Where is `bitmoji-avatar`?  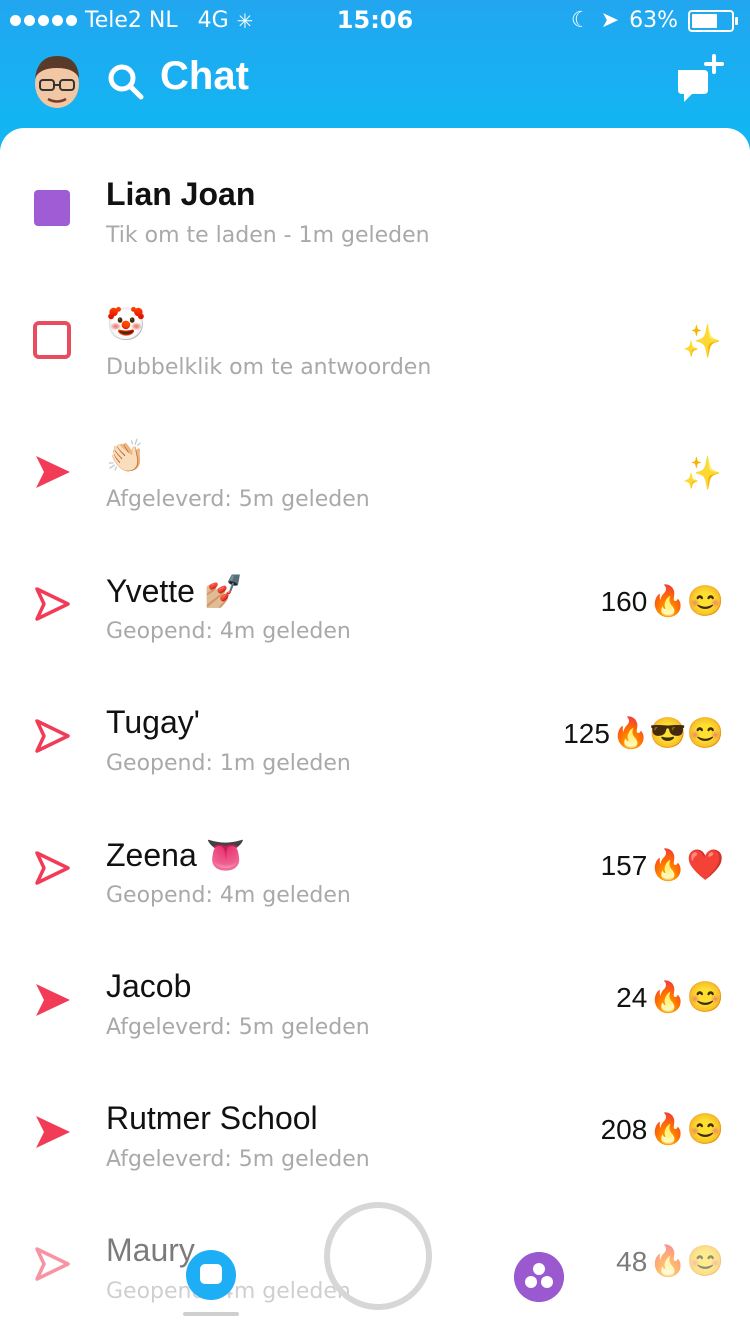
bitmoji-avatar is located at coordinates (57, 81).